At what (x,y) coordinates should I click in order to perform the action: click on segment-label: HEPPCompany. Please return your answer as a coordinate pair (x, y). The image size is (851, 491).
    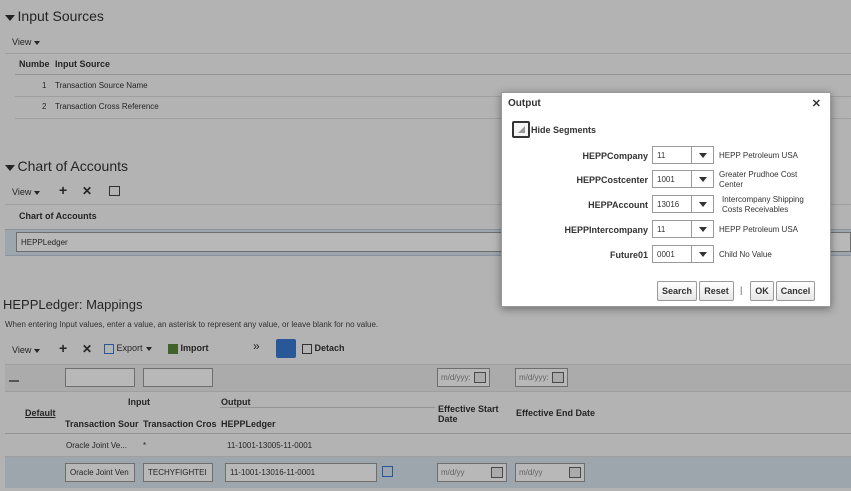
    Looking at the image, I should click on (615, 156).